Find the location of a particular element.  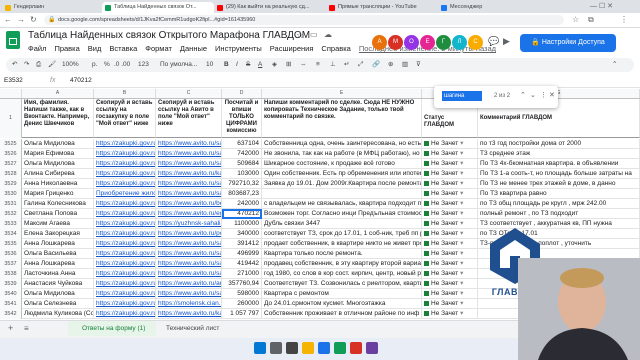

cell-commission: 340000 is located at coordinates (242, 234).